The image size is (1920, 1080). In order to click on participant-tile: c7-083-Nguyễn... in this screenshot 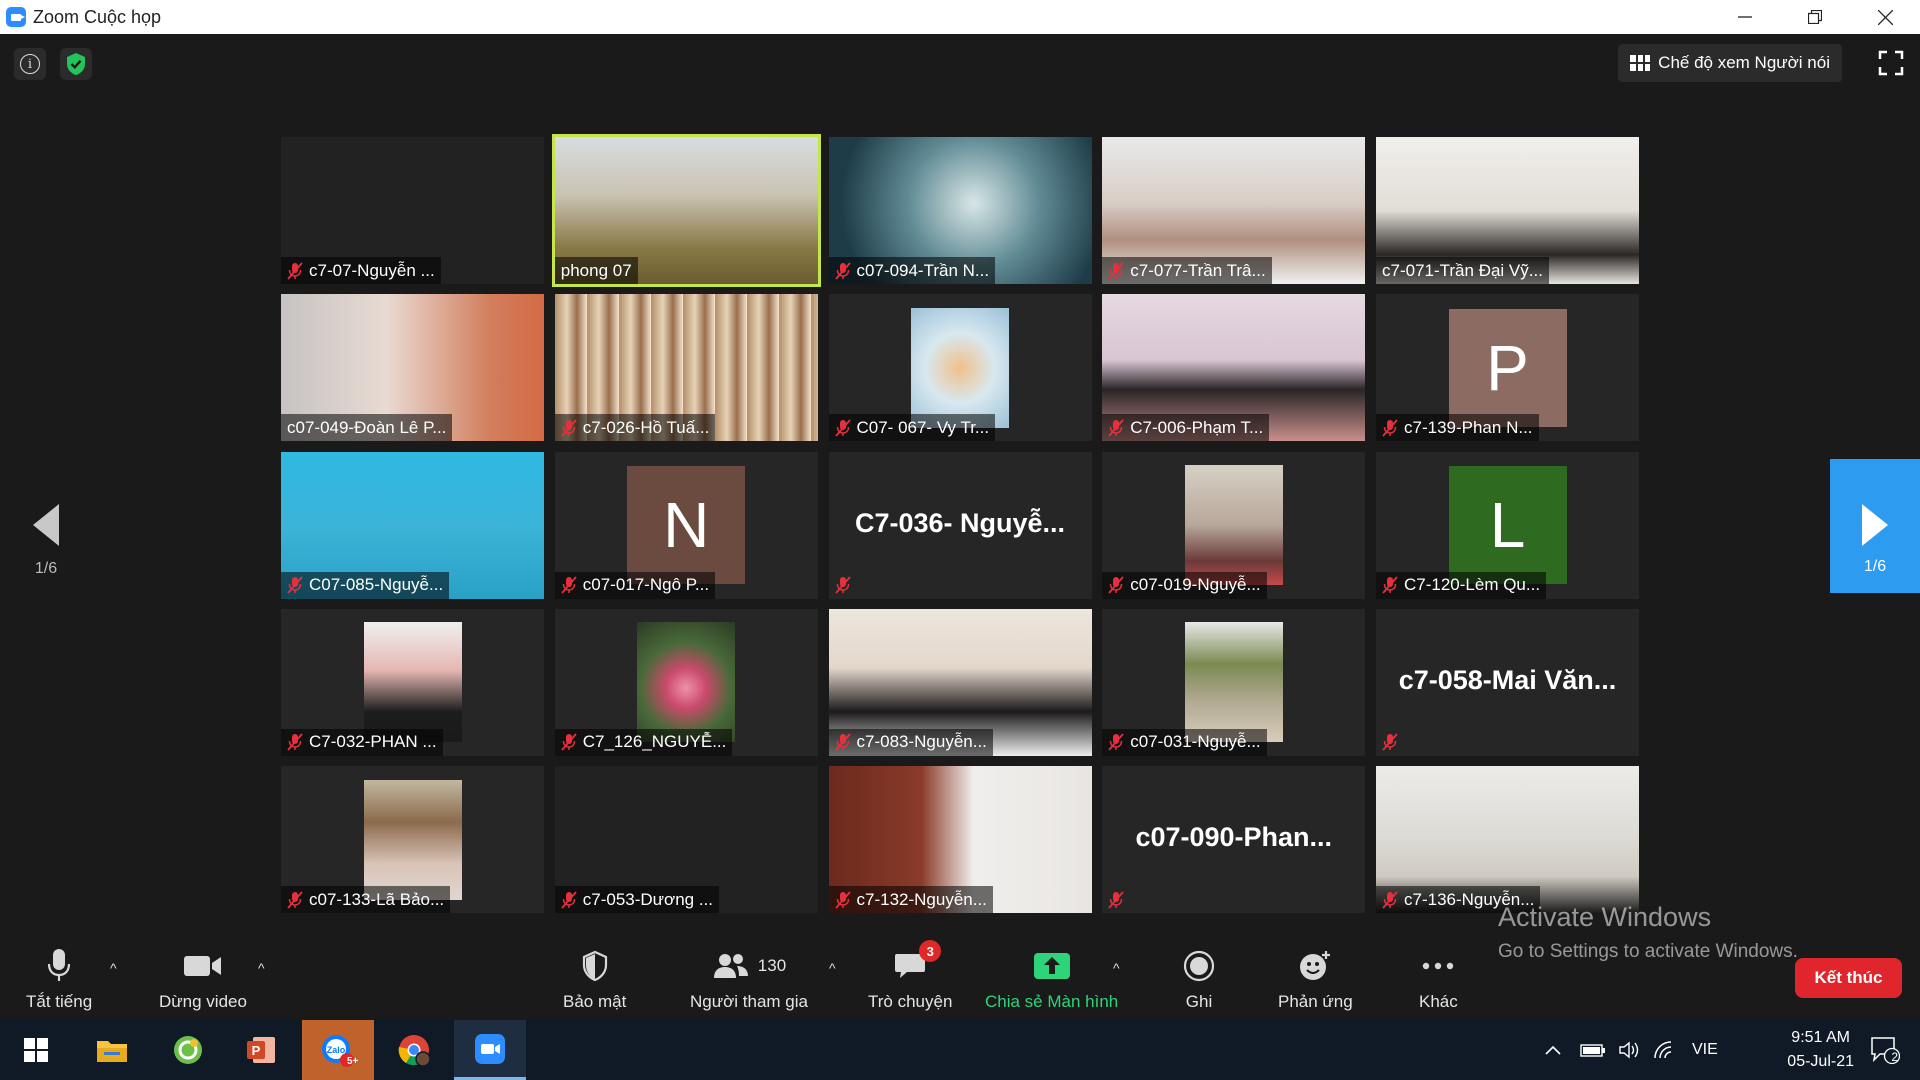, I will do `click(960, 682)`.